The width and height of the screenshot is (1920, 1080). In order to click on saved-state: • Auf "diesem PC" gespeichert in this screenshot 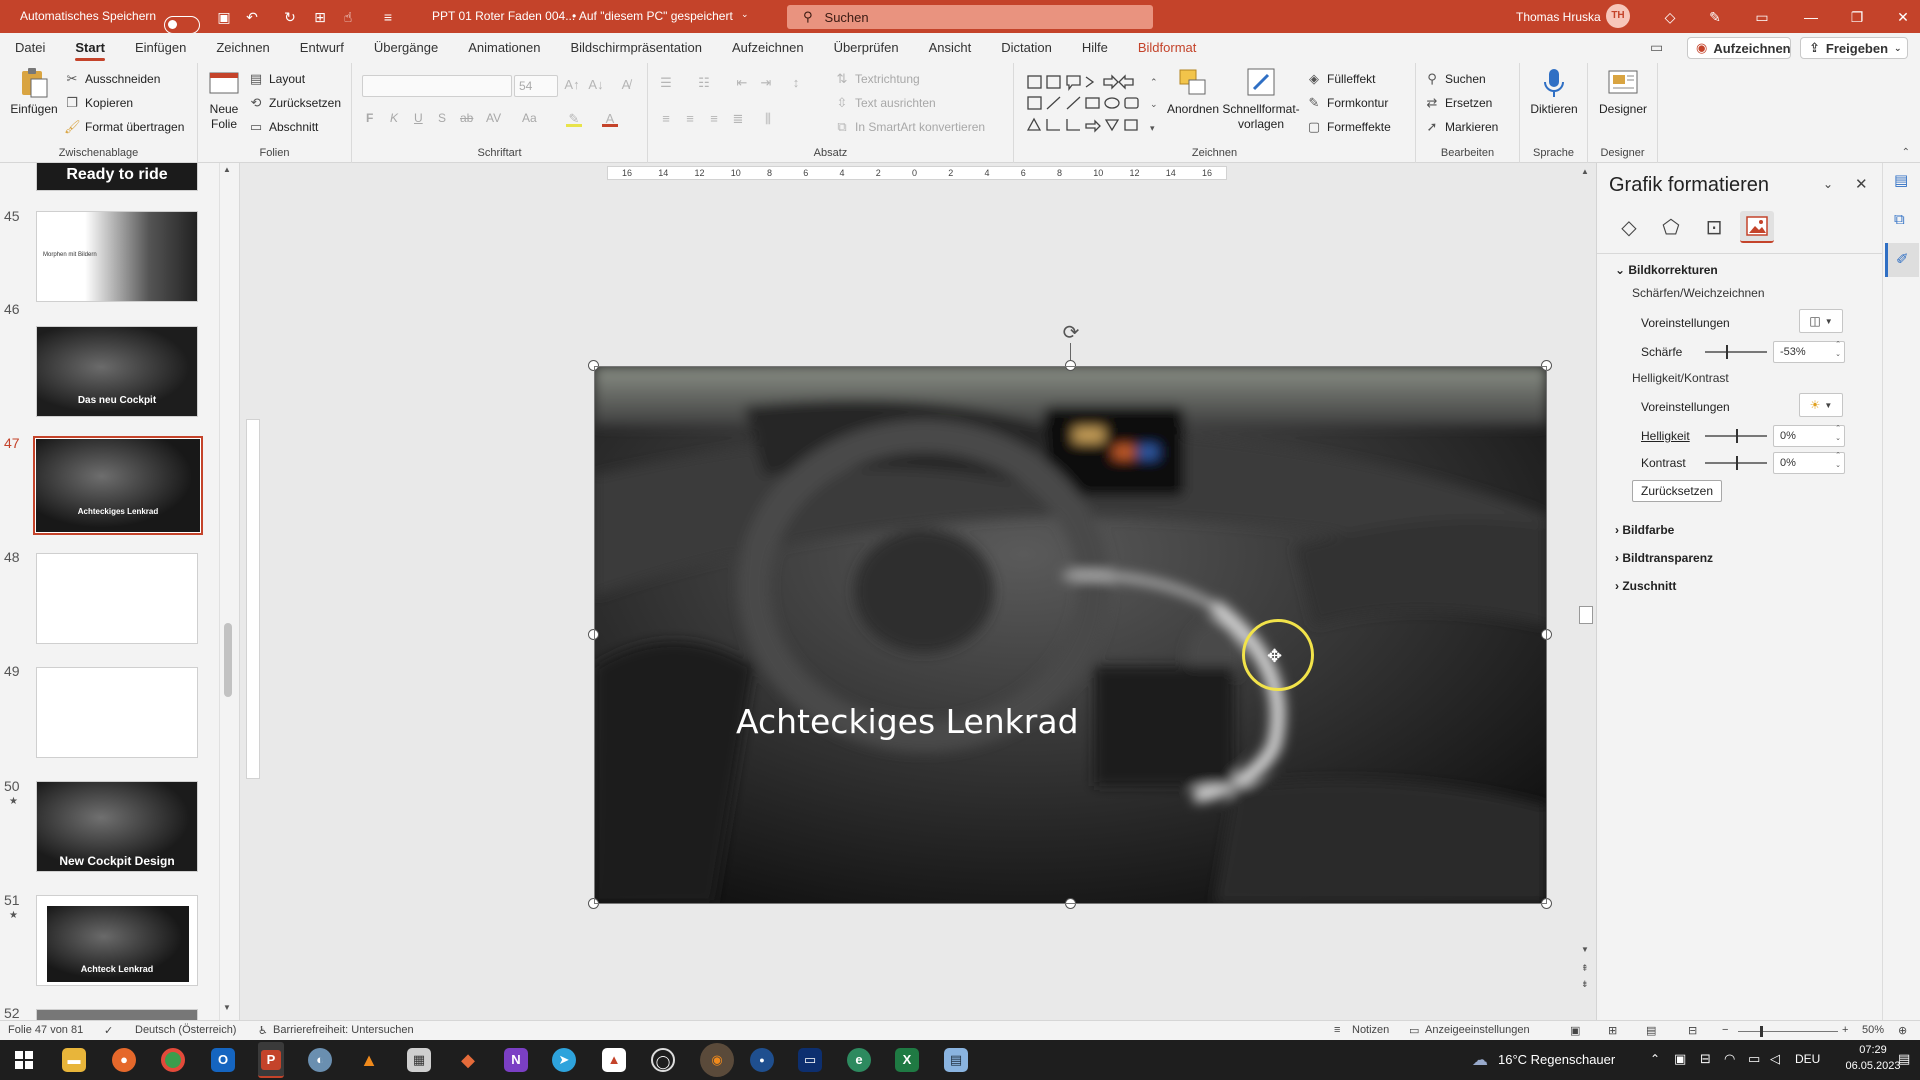, I will do `click(652, 16)`.